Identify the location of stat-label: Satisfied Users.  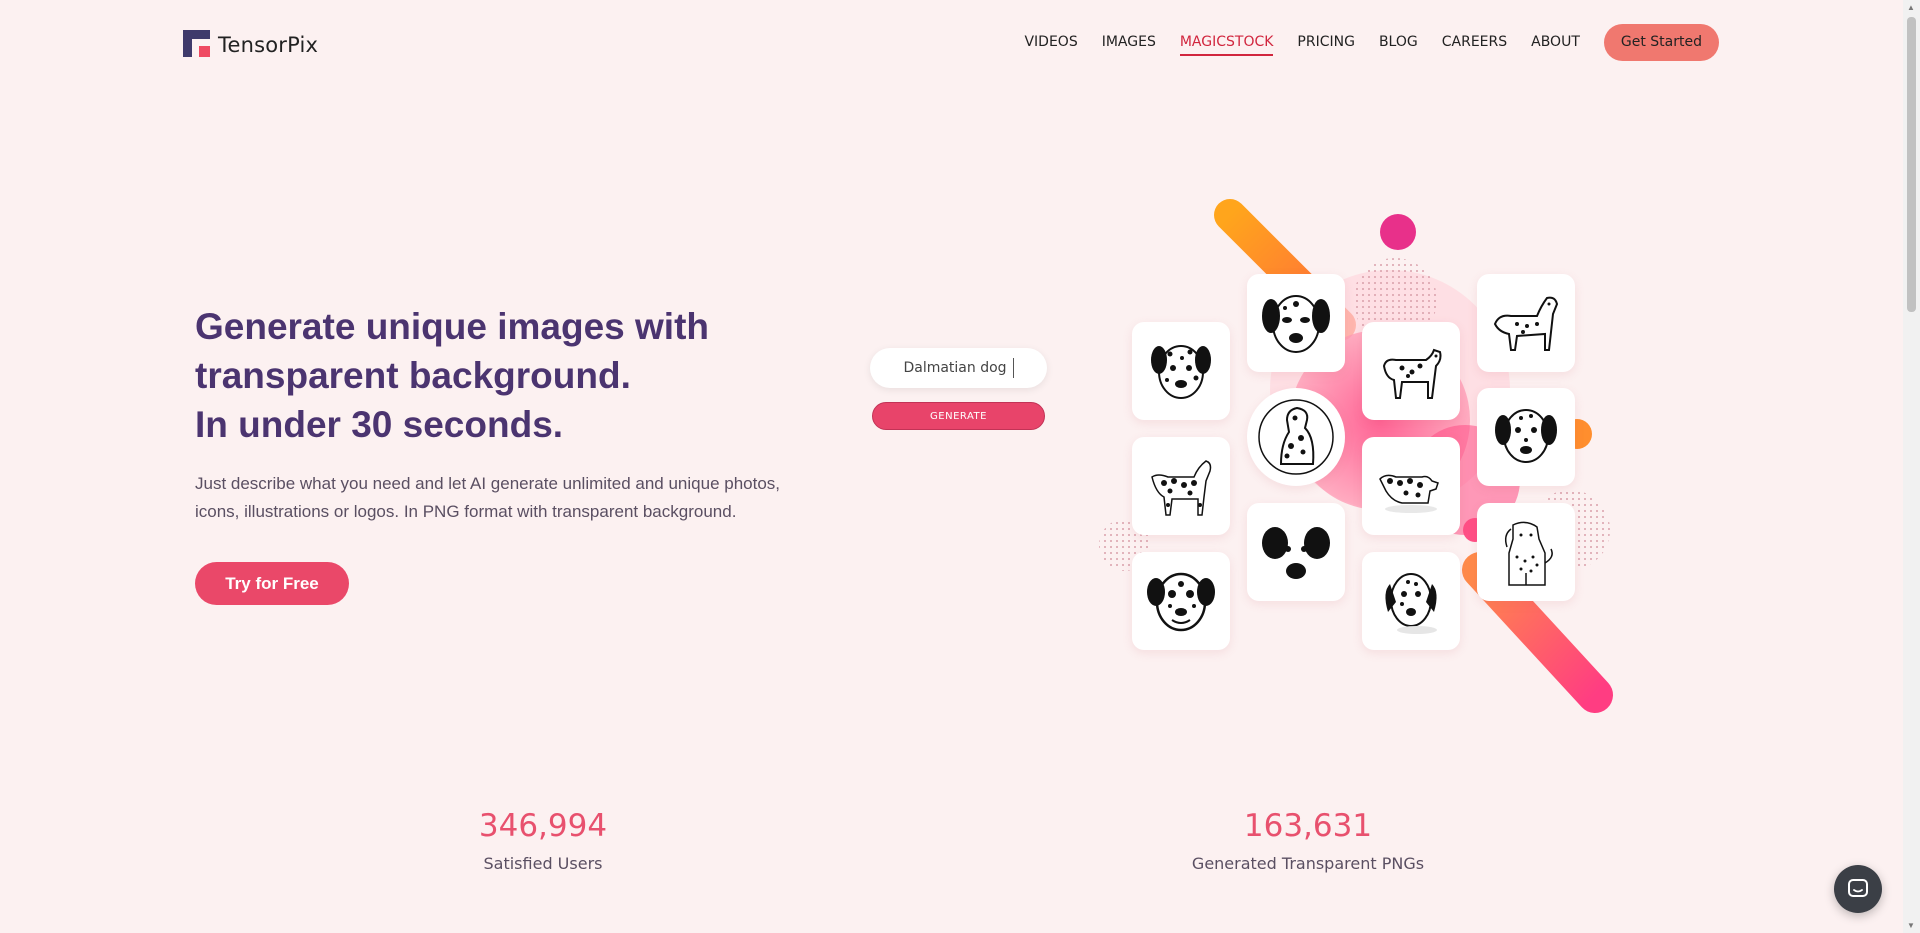
(543, 863).